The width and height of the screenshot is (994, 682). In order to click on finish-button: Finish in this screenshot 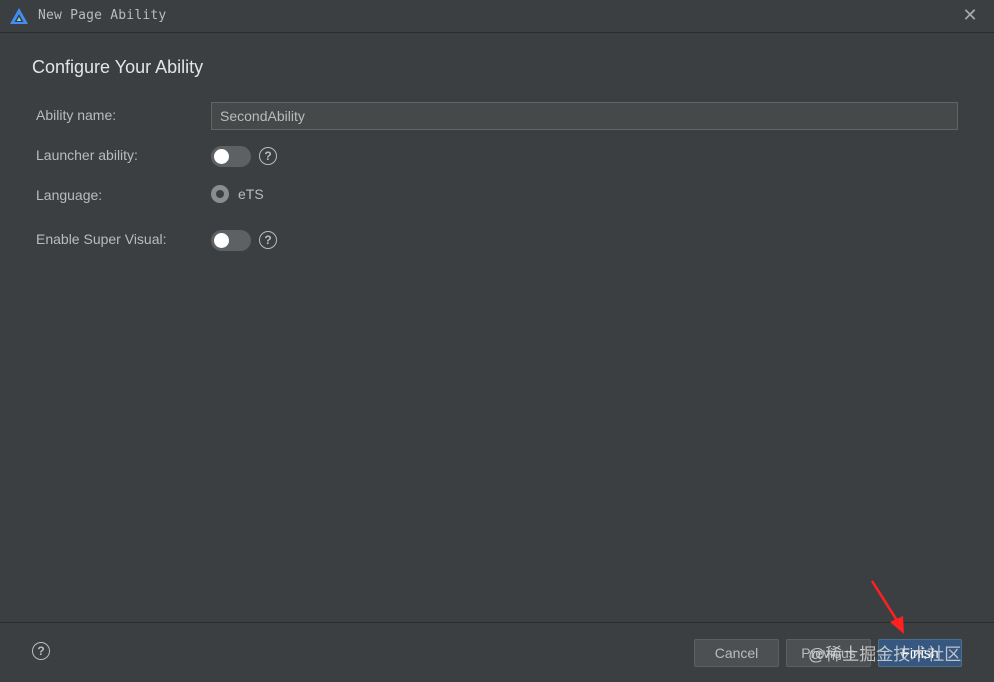, I will do `click(920, 653)`.